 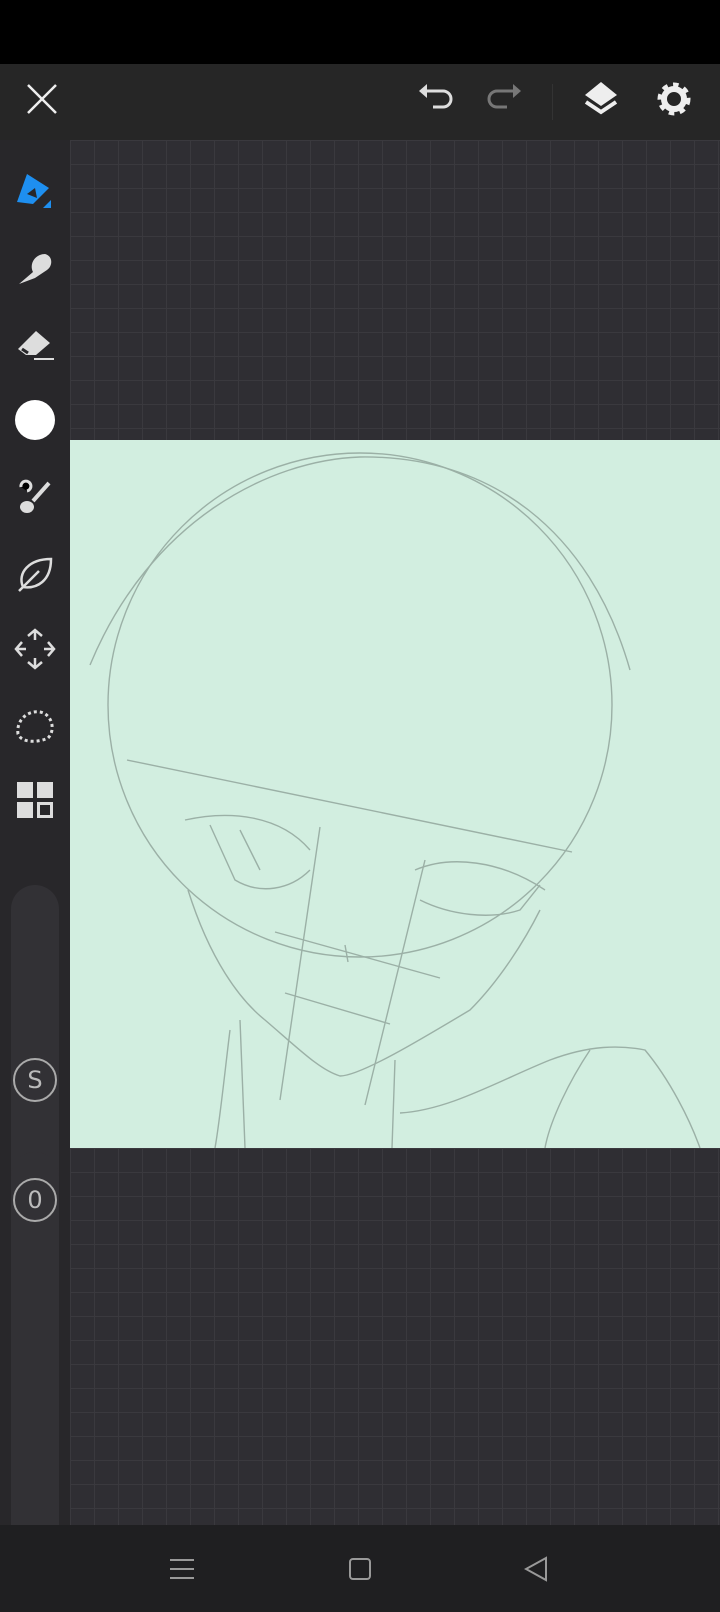 I want to click on redo-button, so click(x=503, y=99).